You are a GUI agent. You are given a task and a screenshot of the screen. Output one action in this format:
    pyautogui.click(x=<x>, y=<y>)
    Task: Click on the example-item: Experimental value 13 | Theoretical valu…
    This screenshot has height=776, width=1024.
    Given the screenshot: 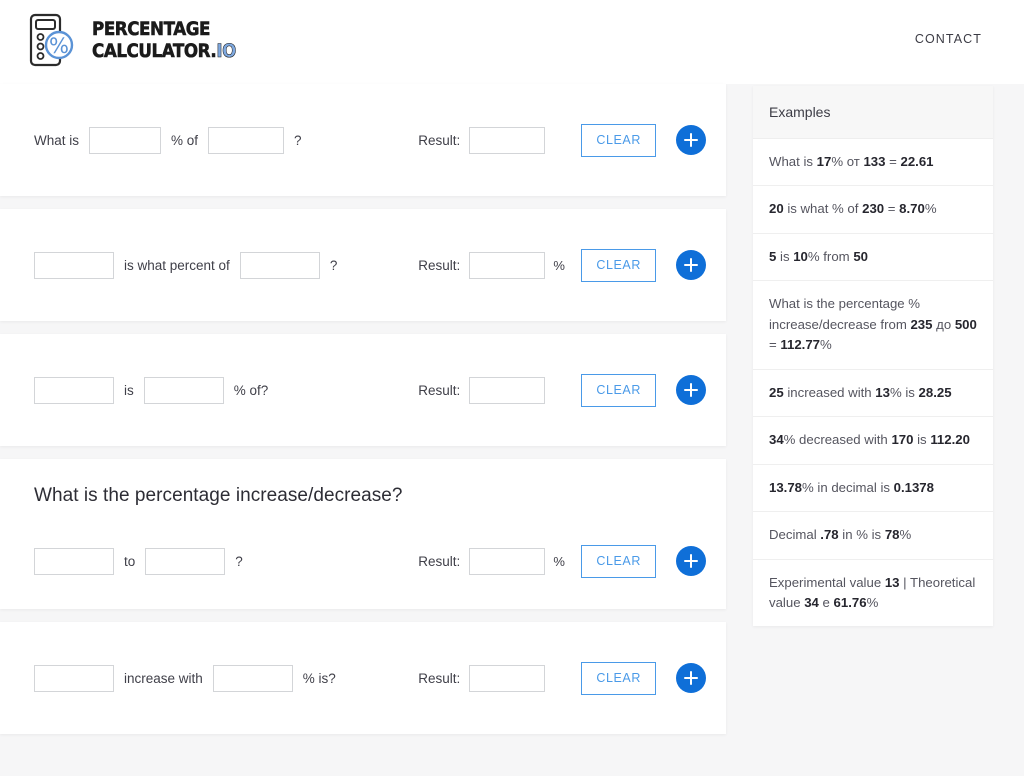 What is the action you would take?
    pyautogui.click(x=872, y=592)
    